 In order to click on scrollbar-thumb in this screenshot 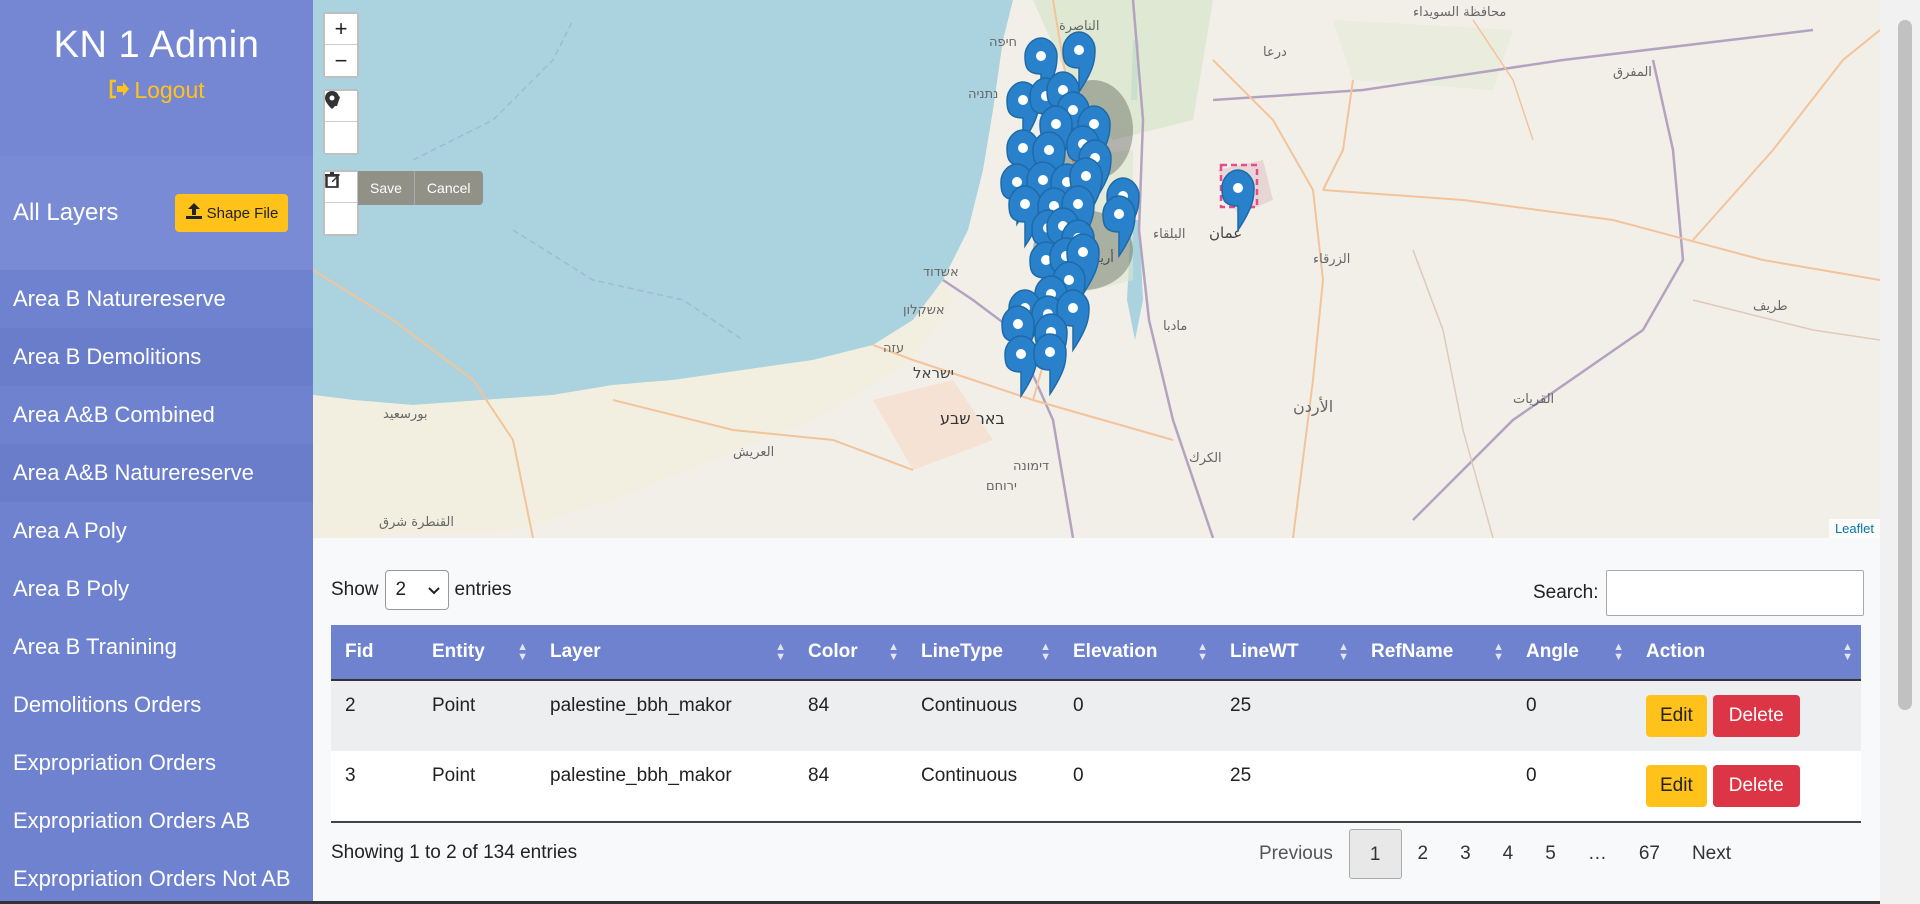, I will do `click(1905, 365)`.